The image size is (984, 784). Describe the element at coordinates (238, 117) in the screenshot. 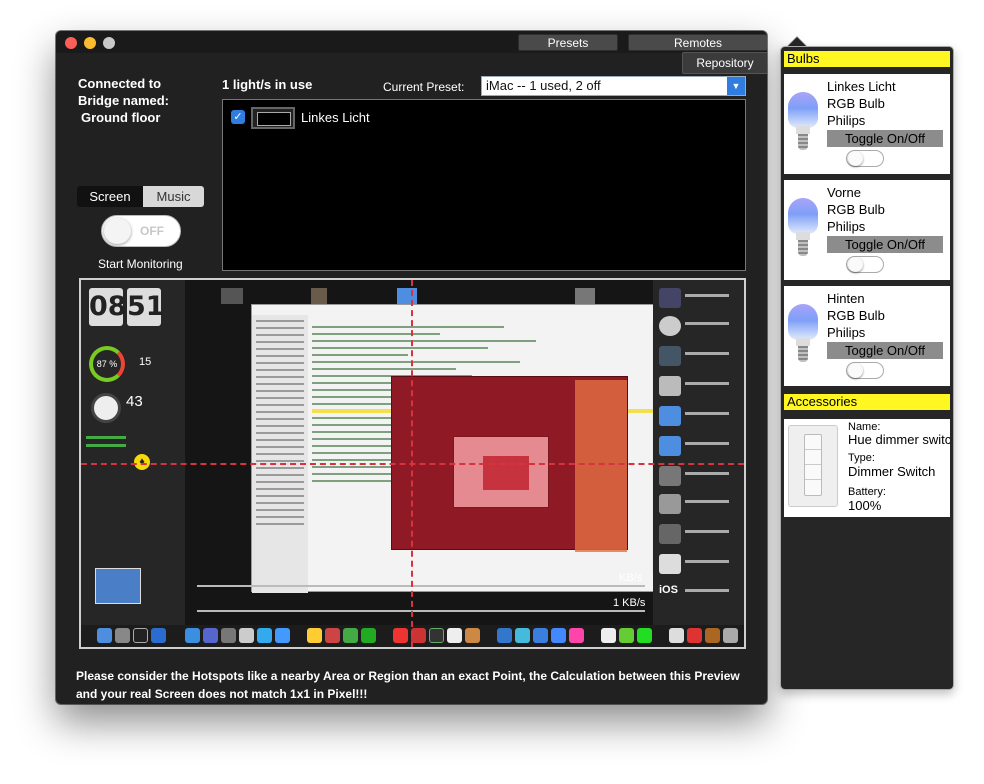

I see `light-checkbox: ✓` at that location.